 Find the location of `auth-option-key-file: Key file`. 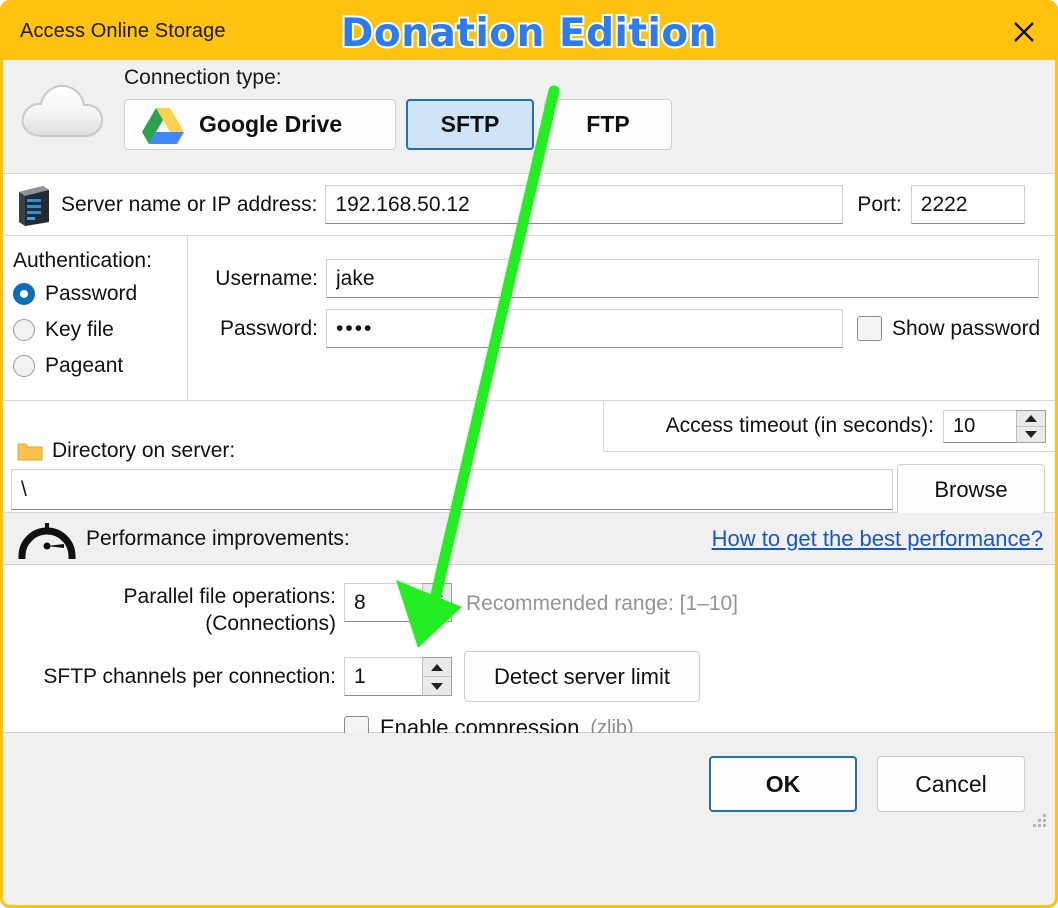

auth-option-key-file: Key file is located at coordinates (100, 330).